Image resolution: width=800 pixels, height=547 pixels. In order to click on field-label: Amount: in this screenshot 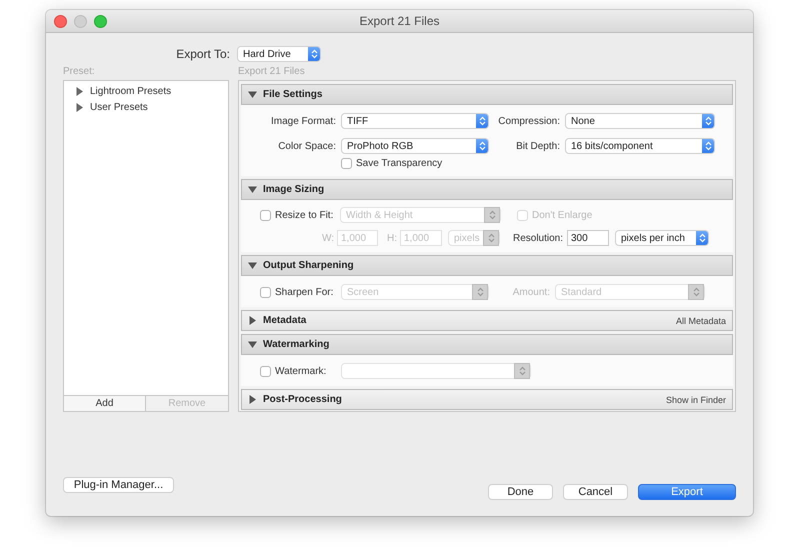, I will do `click(531, 292)`.